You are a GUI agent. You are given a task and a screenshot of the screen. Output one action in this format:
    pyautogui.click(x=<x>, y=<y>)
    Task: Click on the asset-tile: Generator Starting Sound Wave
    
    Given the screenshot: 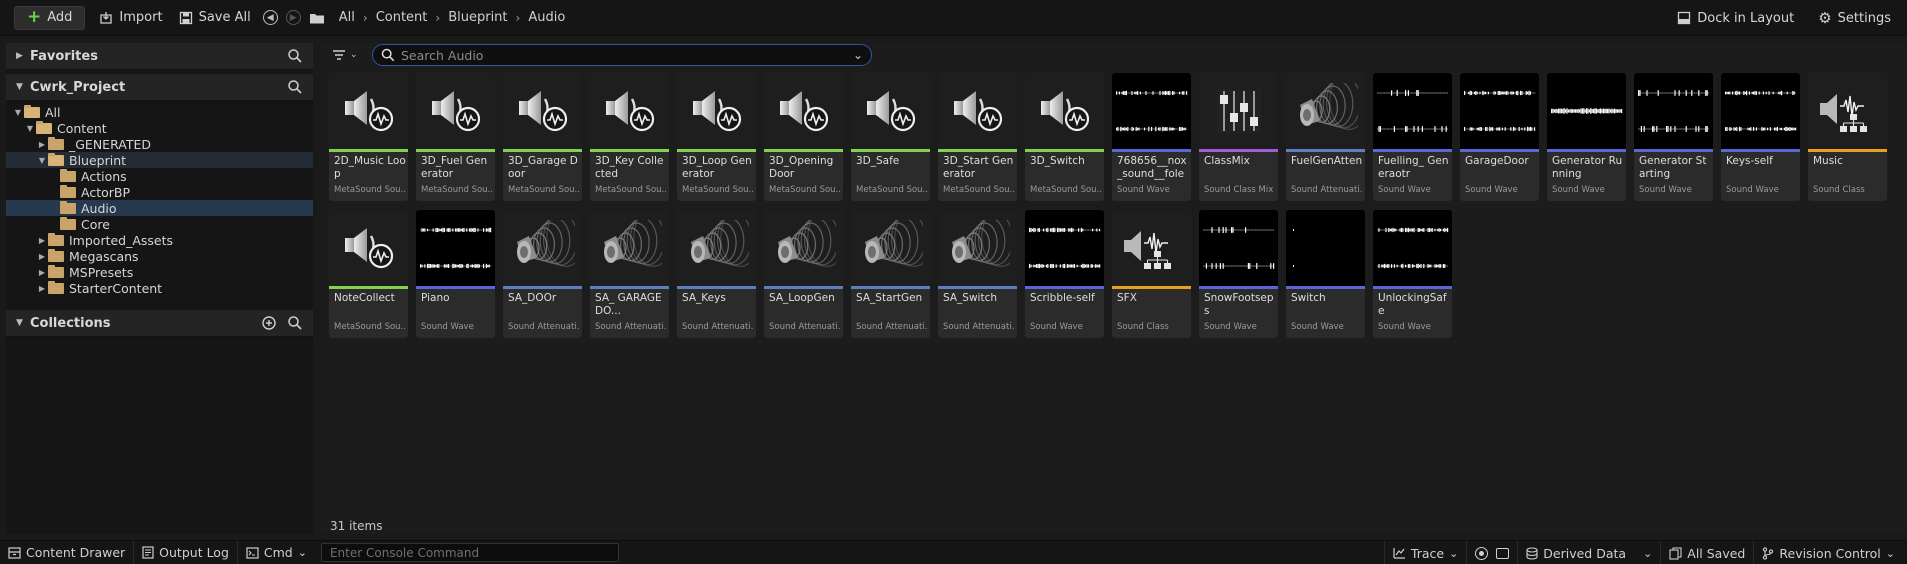 What is the action you would take?
    pyautogui.click(x=1673, y=137)
    